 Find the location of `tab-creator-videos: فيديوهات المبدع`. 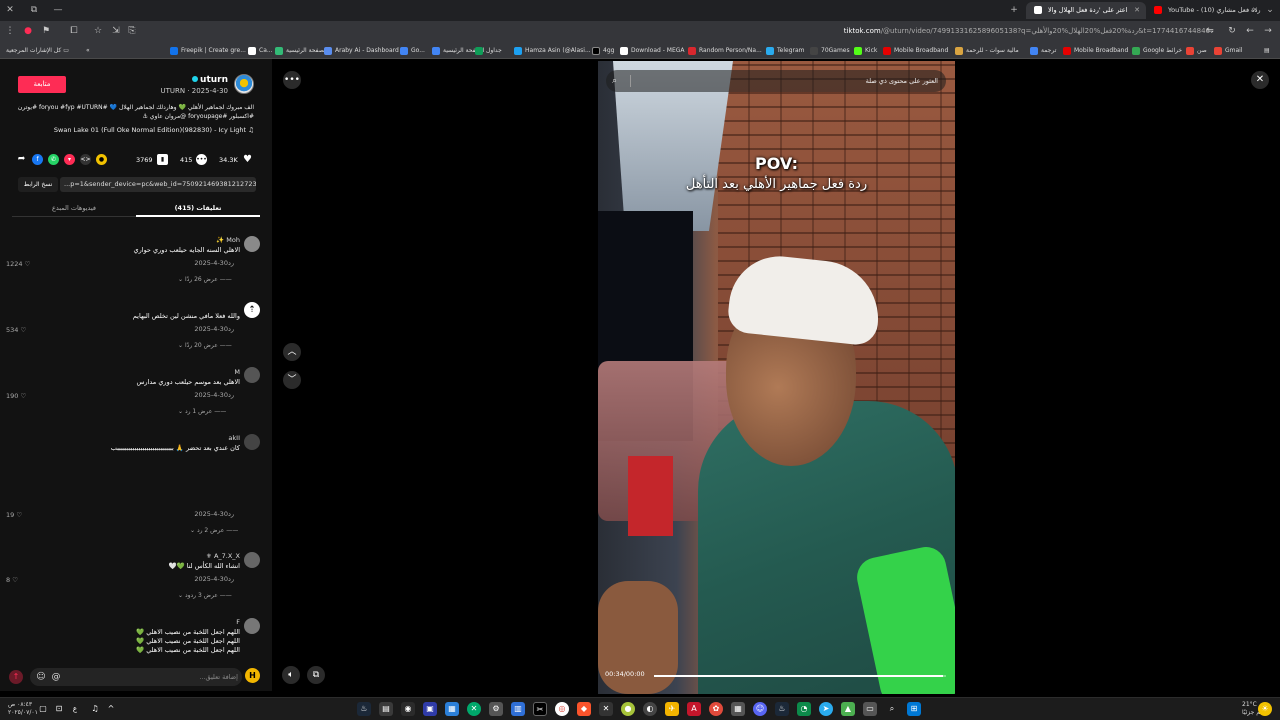

tab-creator-videos: فيديوهات المبدع is located at coordinates (74, 209).